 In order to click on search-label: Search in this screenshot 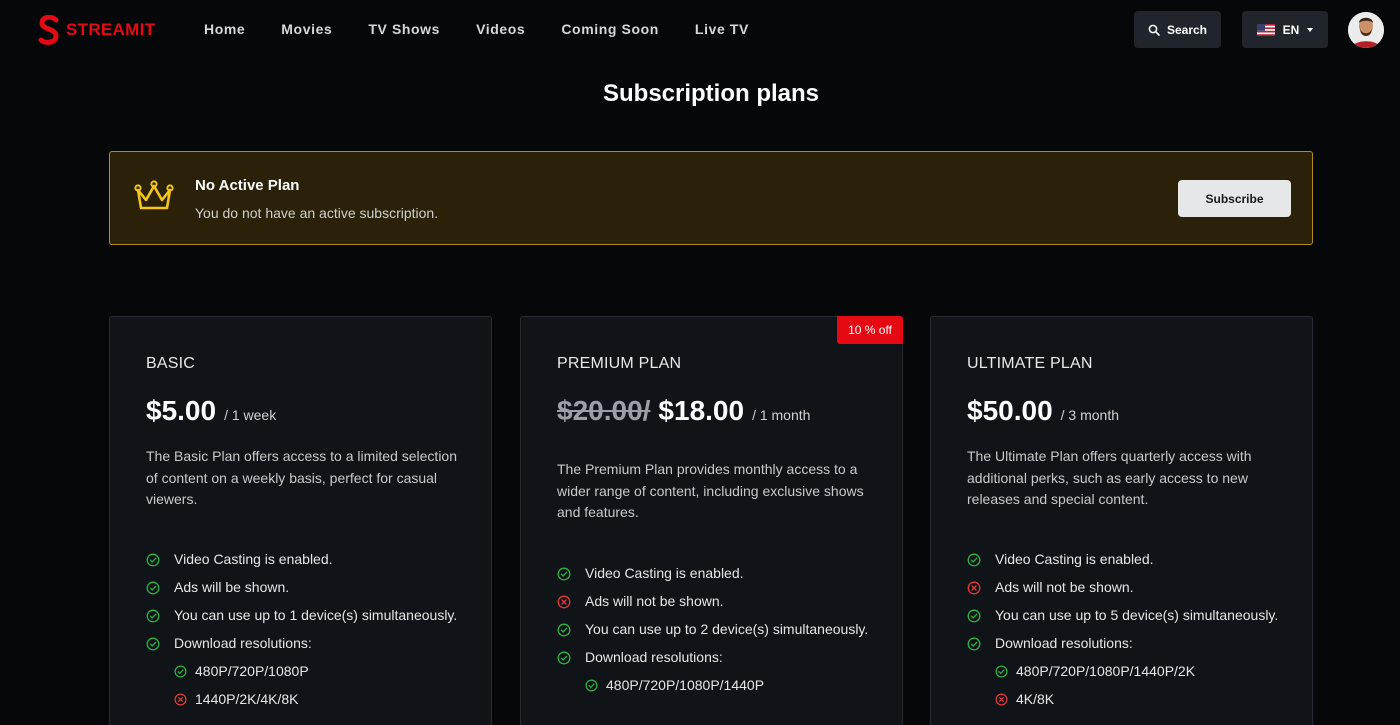, I will do `click(1187, 29)`.